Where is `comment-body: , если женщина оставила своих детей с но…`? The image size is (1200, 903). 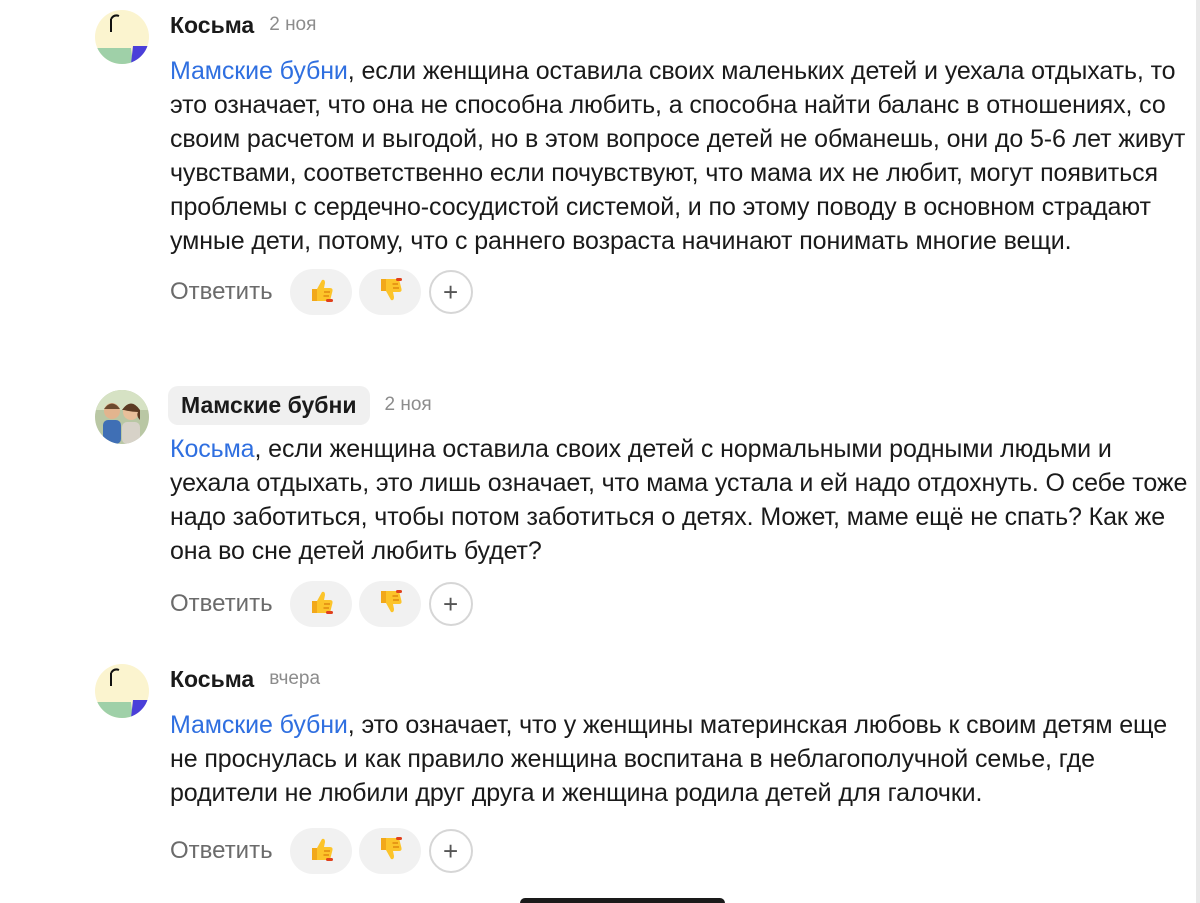
comment-body: , если женщина оставила своих детей с но… is located at coordinates (679, 500).